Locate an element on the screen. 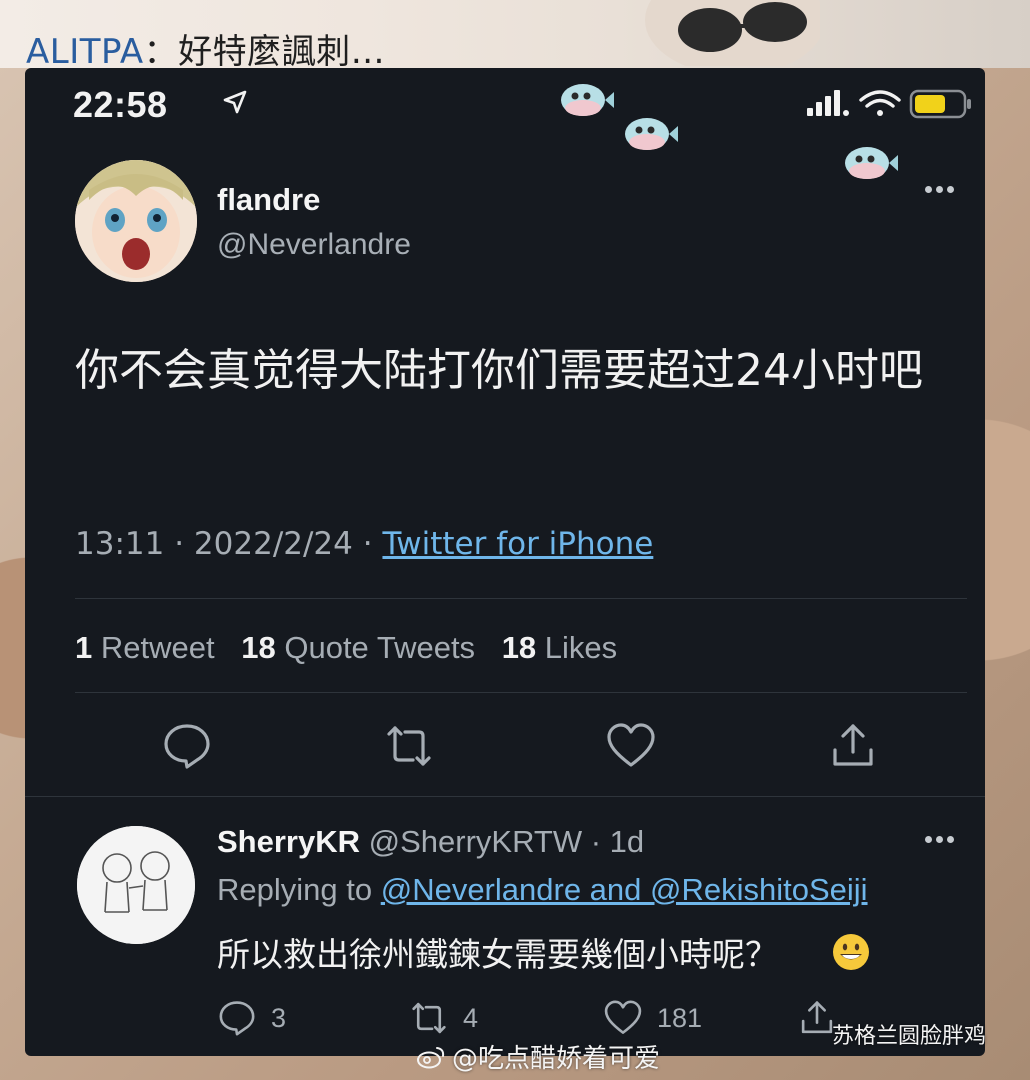 The image size is (1030, 1080). reply-retweet-action: 4 is located at coordinates (443, 1018).